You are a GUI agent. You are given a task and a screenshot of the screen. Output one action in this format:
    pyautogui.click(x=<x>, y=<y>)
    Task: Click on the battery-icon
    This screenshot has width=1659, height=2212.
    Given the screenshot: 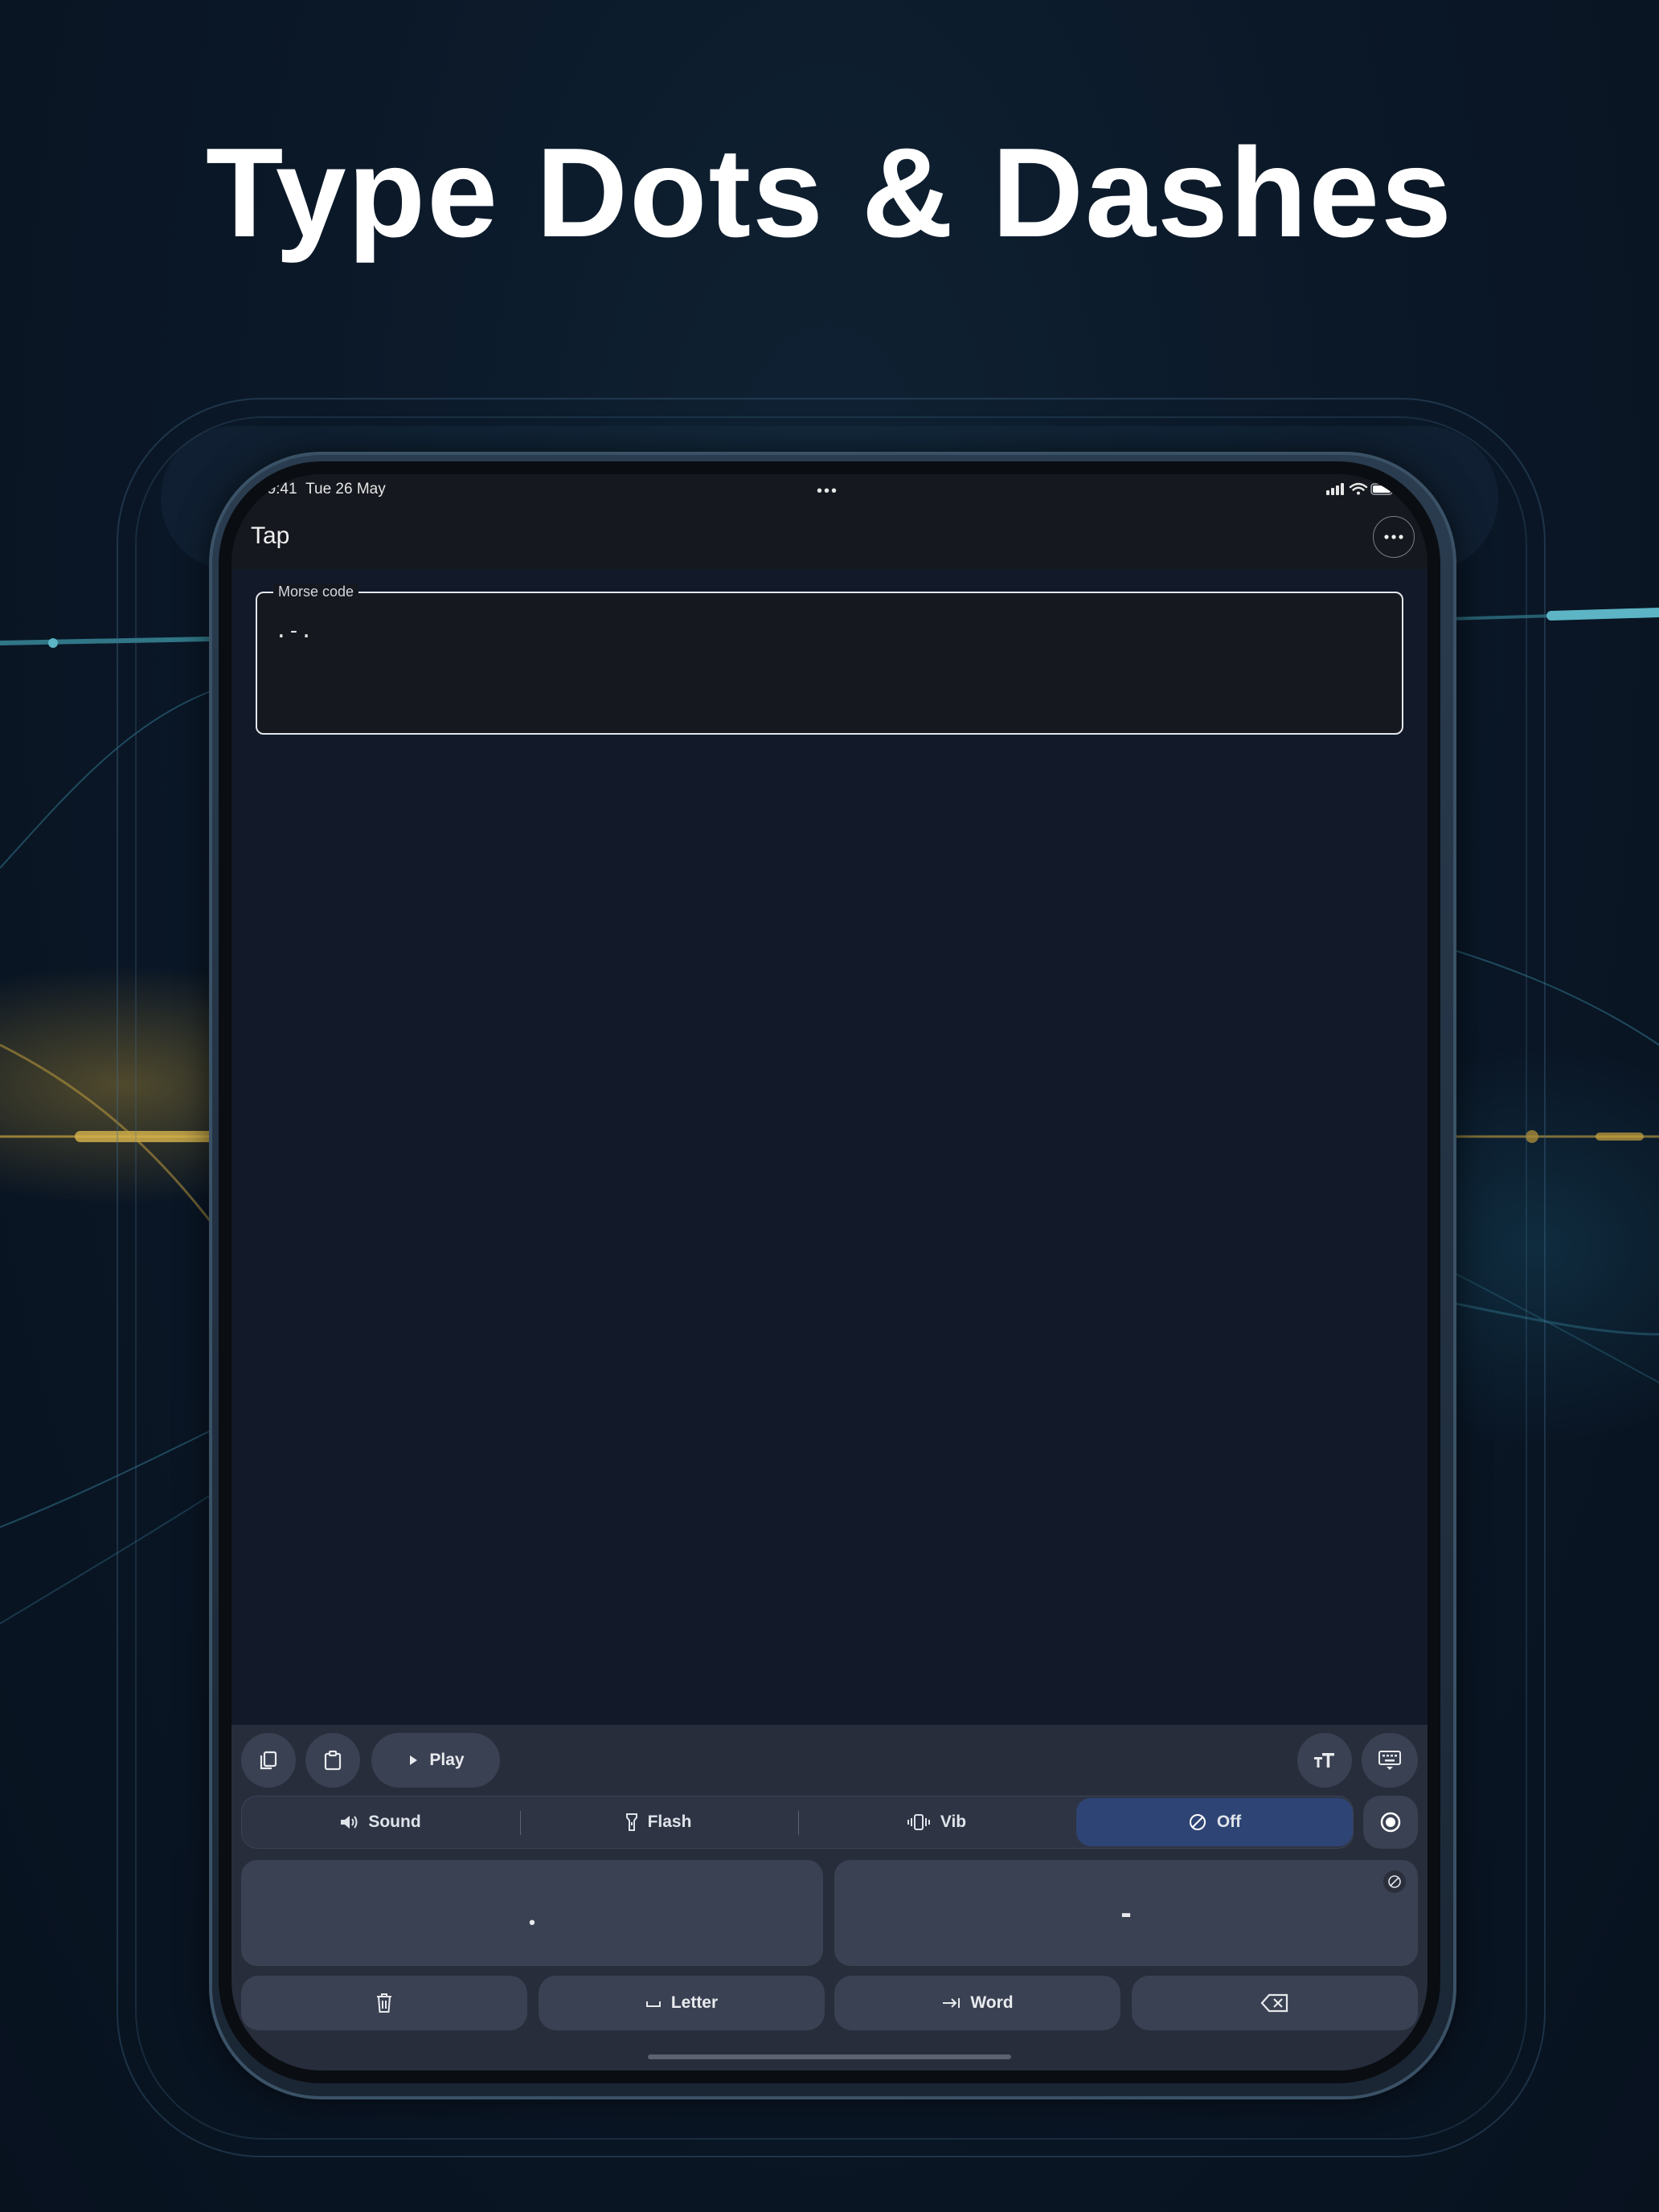 What is the action you would take?
    pyautogui.click(x=1382, y=489)
    